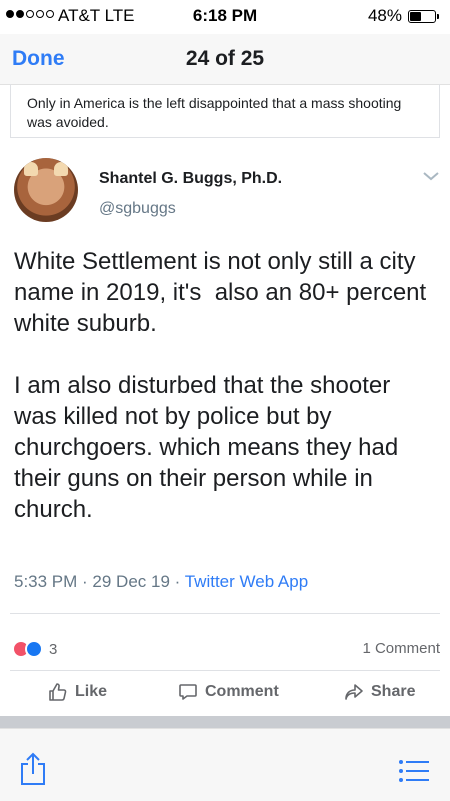  Describe the element at coordinates (53, 649) in the screenshot. I see `reaction-count: 3` at that location.